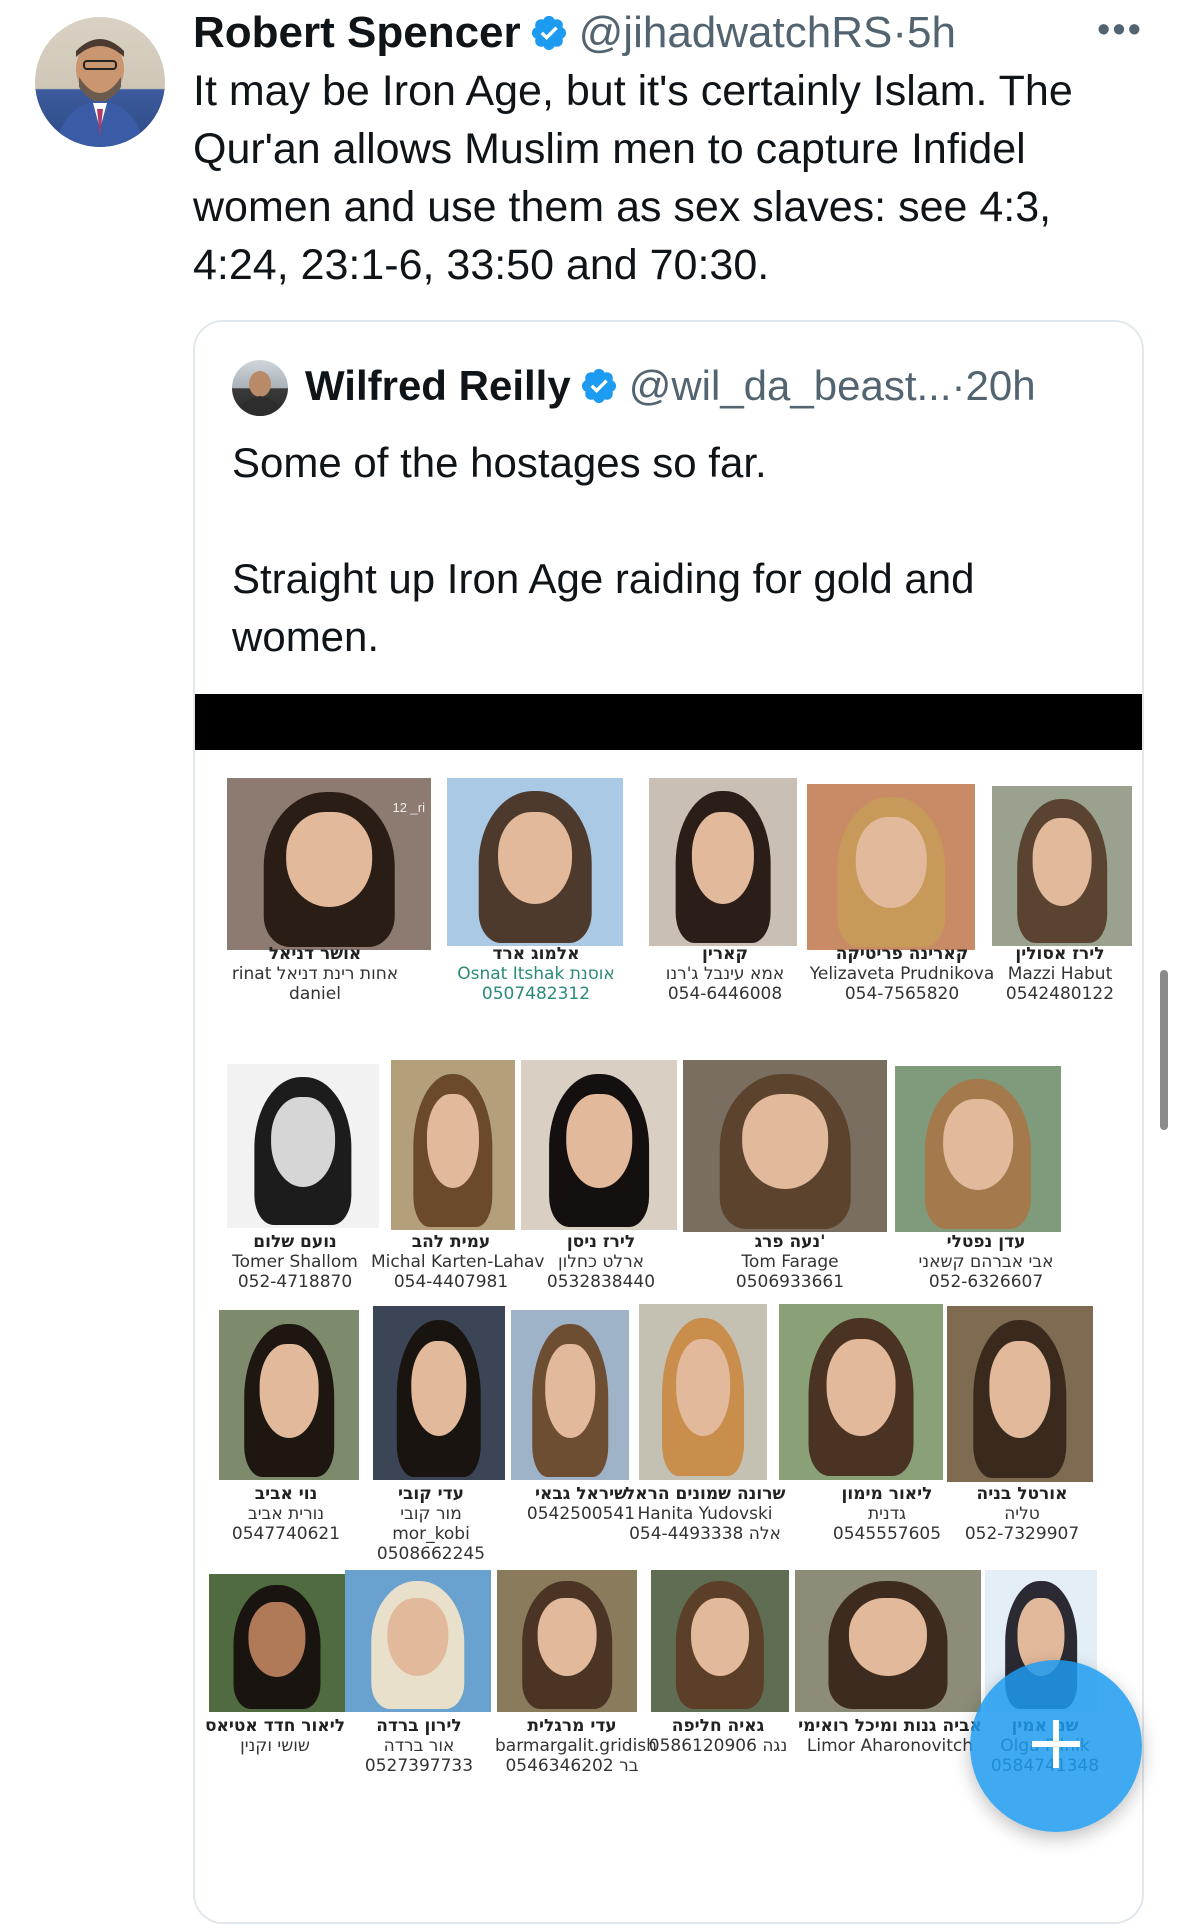 The width and height of the screenshot is (1179, 1924). I want to click on hostage-caption: נועם שלום Tomer Shallom 052-4718870, so click(295, 1262).